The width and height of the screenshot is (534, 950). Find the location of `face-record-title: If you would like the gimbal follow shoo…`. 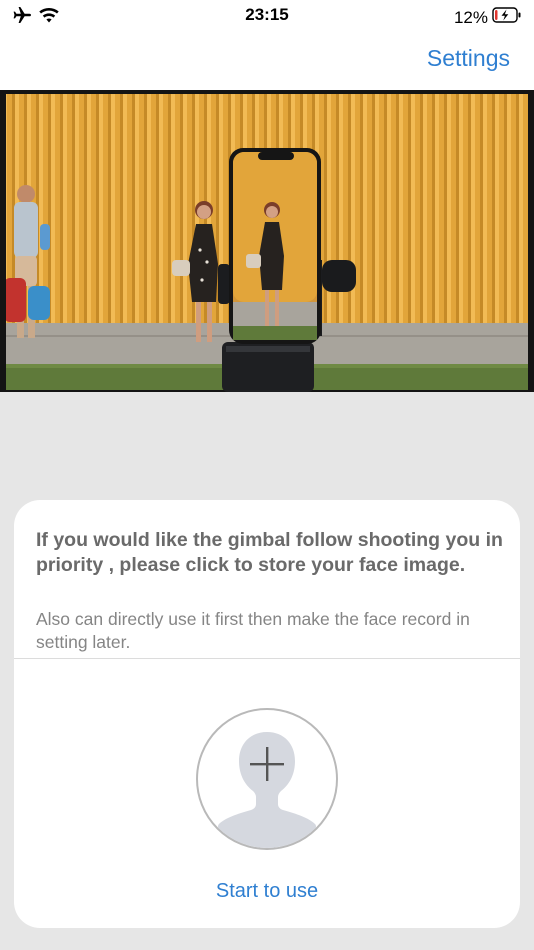

face-record-title: If you would like the gimbal follow shoo… is located at coordinates (269, 552).